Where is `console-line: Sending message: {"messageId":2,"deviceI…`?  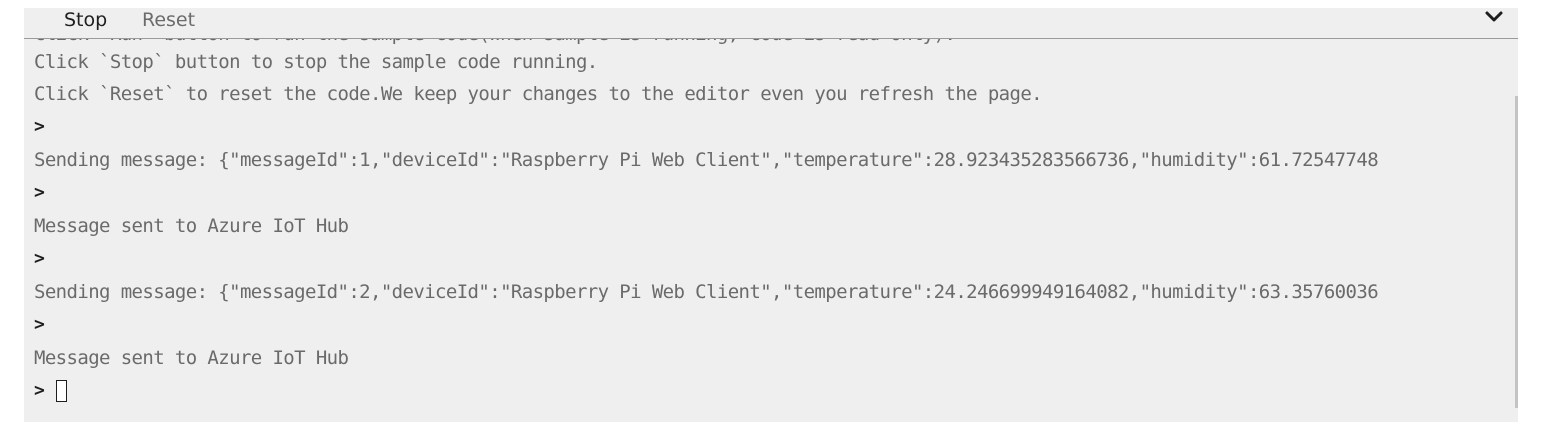 console-line: Sending message: {"messageId":2,"deviceI… is located at coordinates (706, 292).